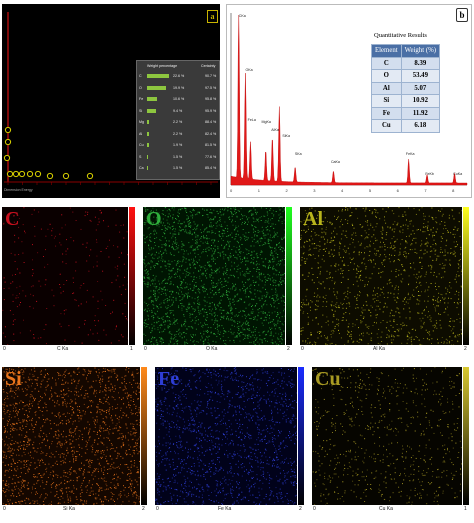 The image size is (474, 523). I want to click on weight-row: Al 2.2 % 82.4 %, so click(178, 134).